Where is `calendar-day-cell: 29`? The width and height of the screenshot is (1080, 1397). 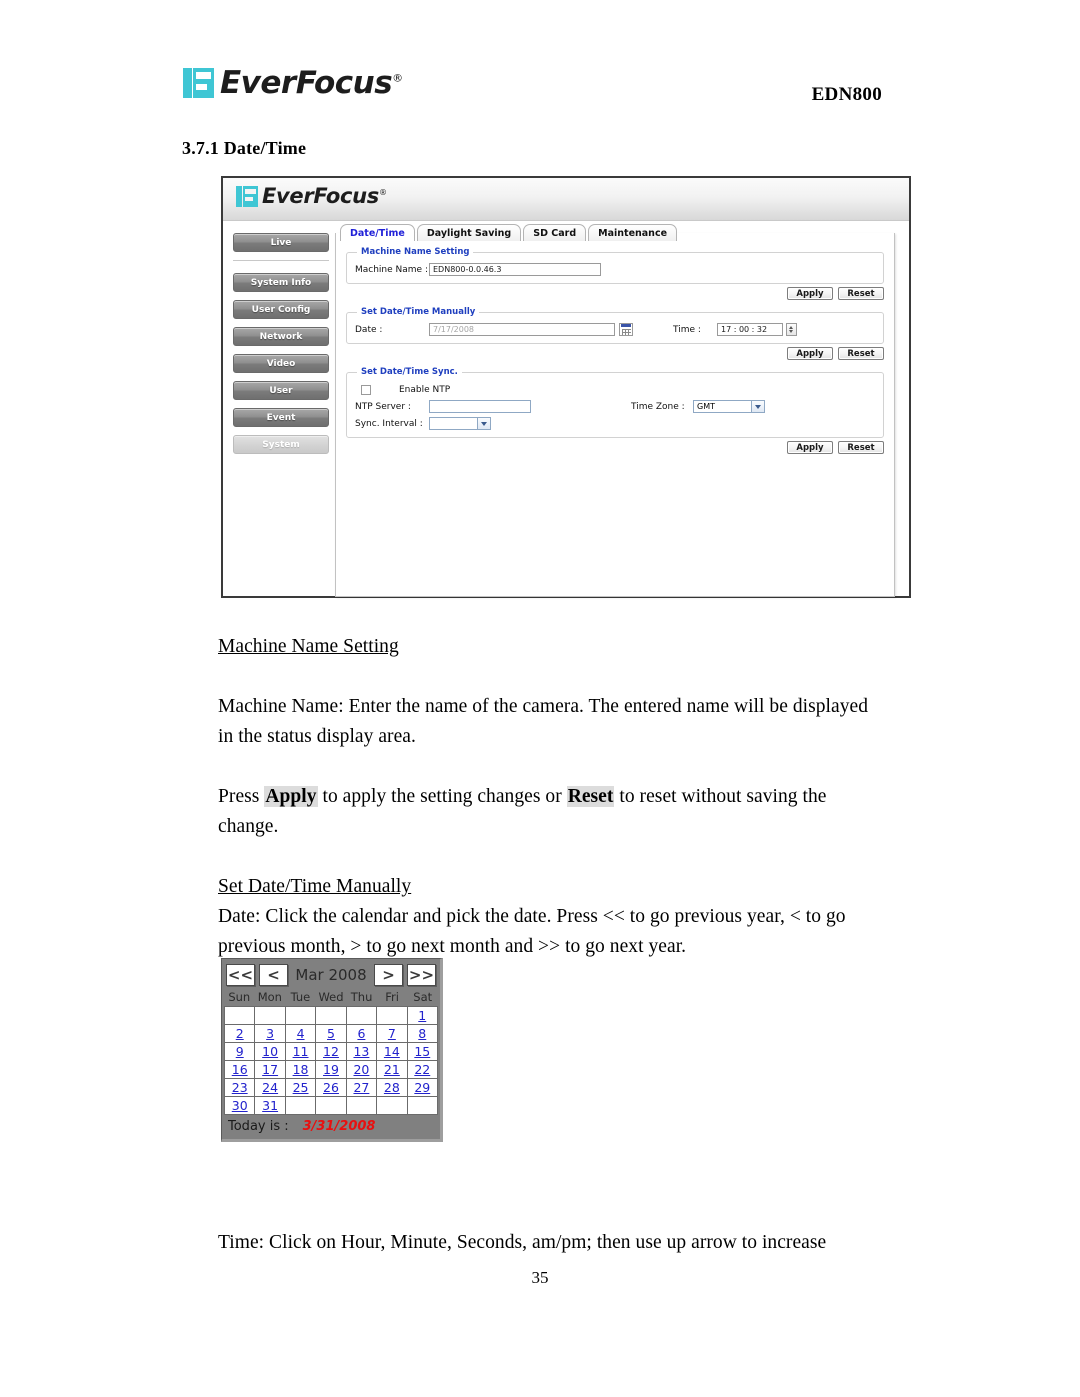
calendar-day-cell: 29 is located at coordinates (422, 1088).